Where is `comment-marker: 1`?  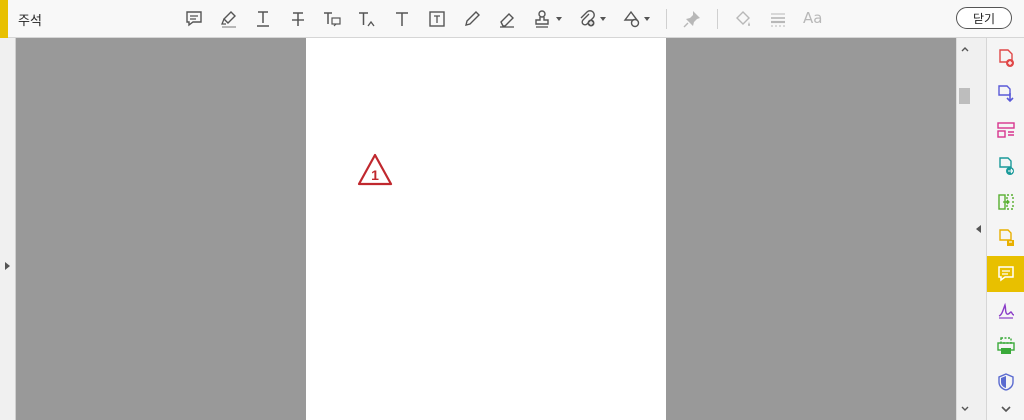 comment-marker: 1 is located at coordinates (375, 170).